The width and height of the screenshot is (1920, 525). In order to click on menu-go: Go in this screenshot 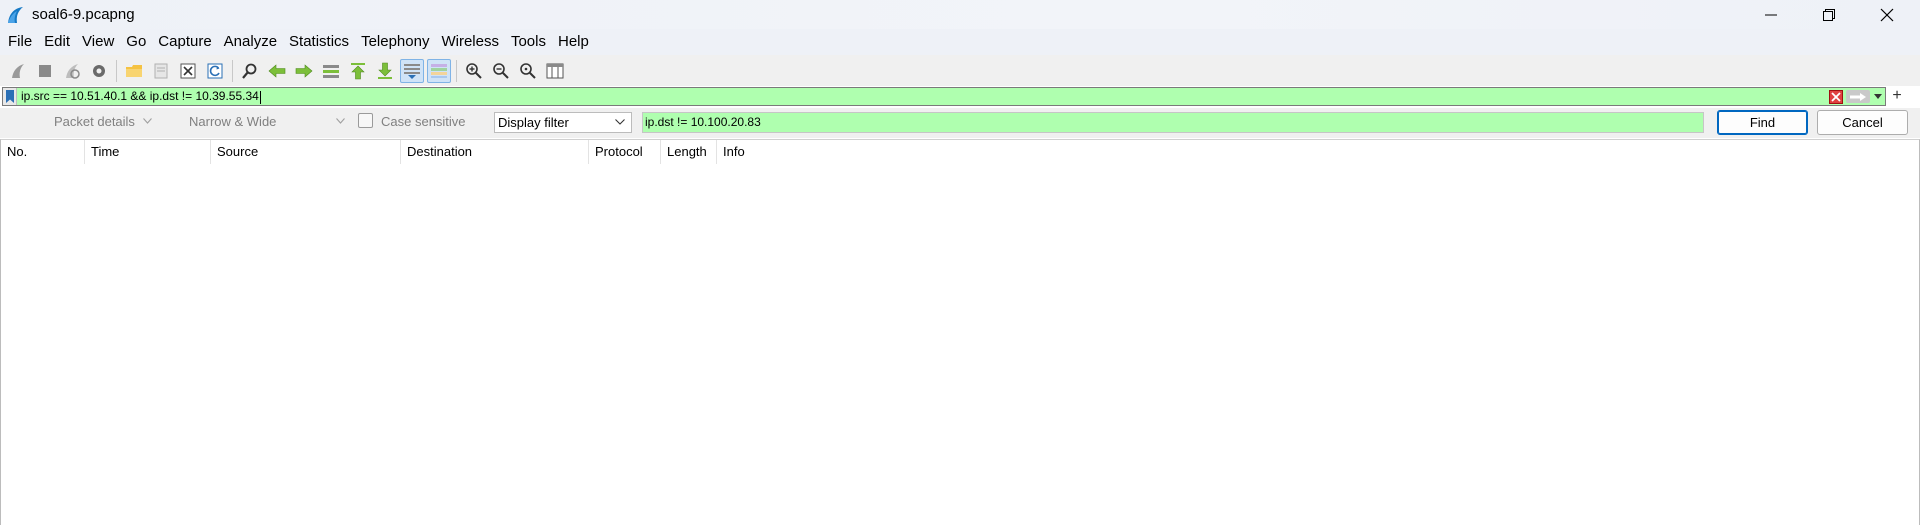, I will do `click(136, 42)`.